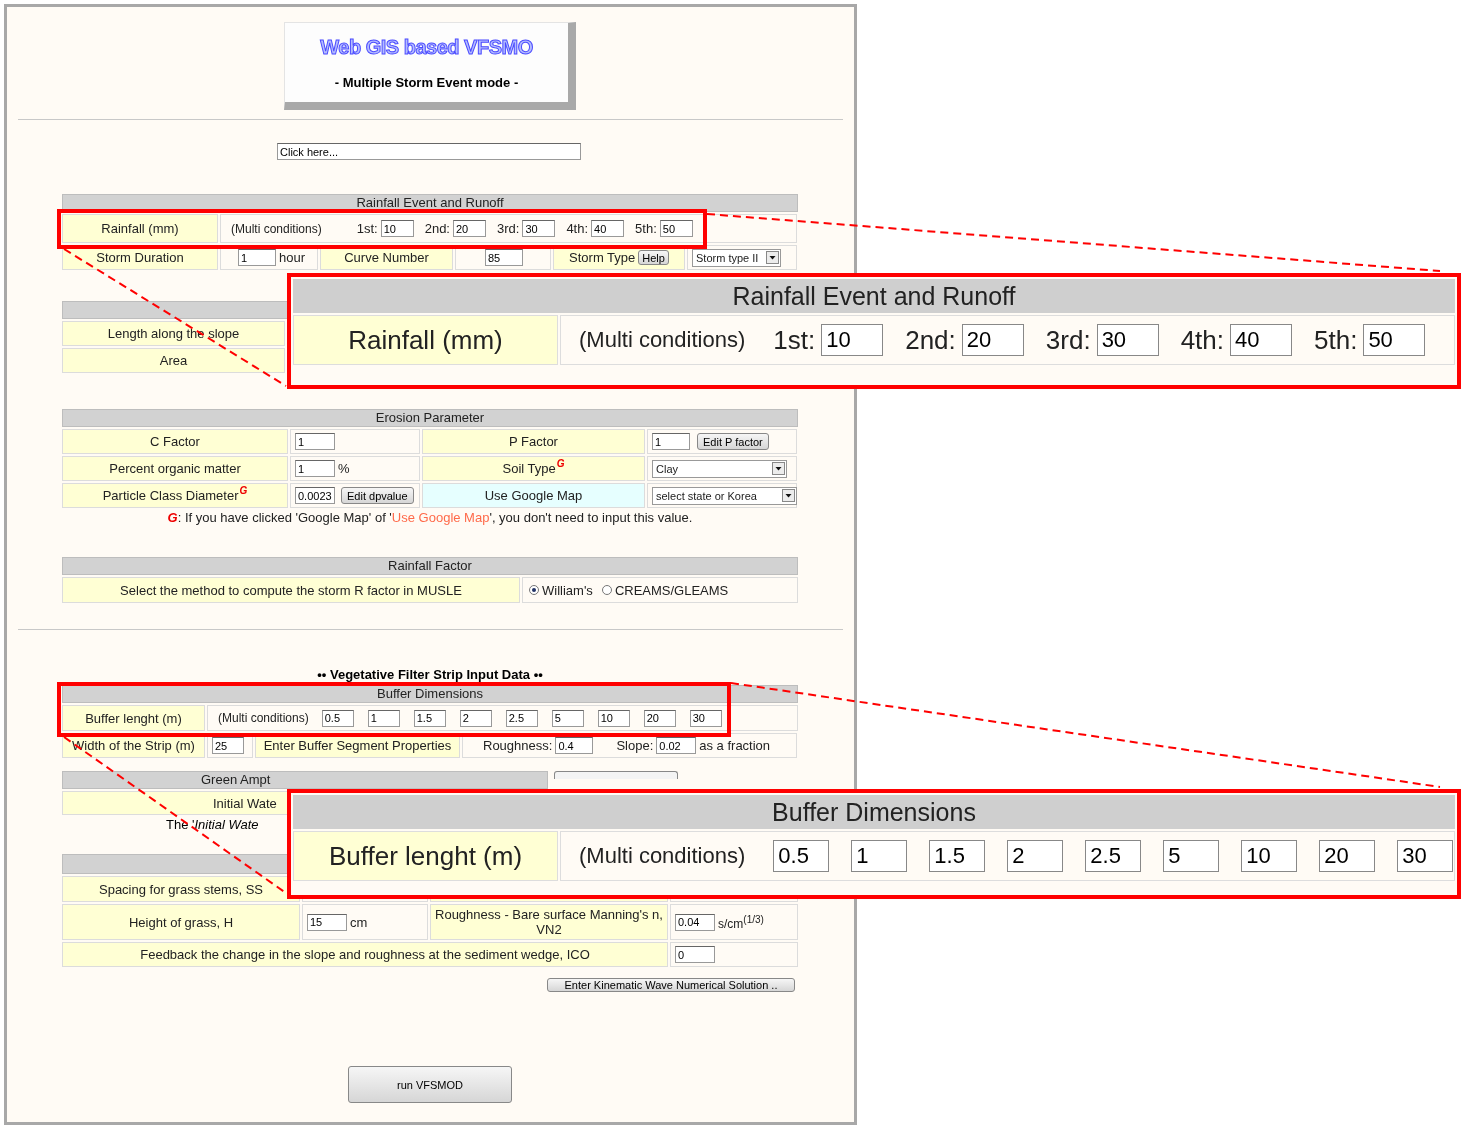 This screenshot has height=1127, width=1463. Describe the element at coordinates (367, 228) in the screenshot. I see `field-label: 1st:` at that location.